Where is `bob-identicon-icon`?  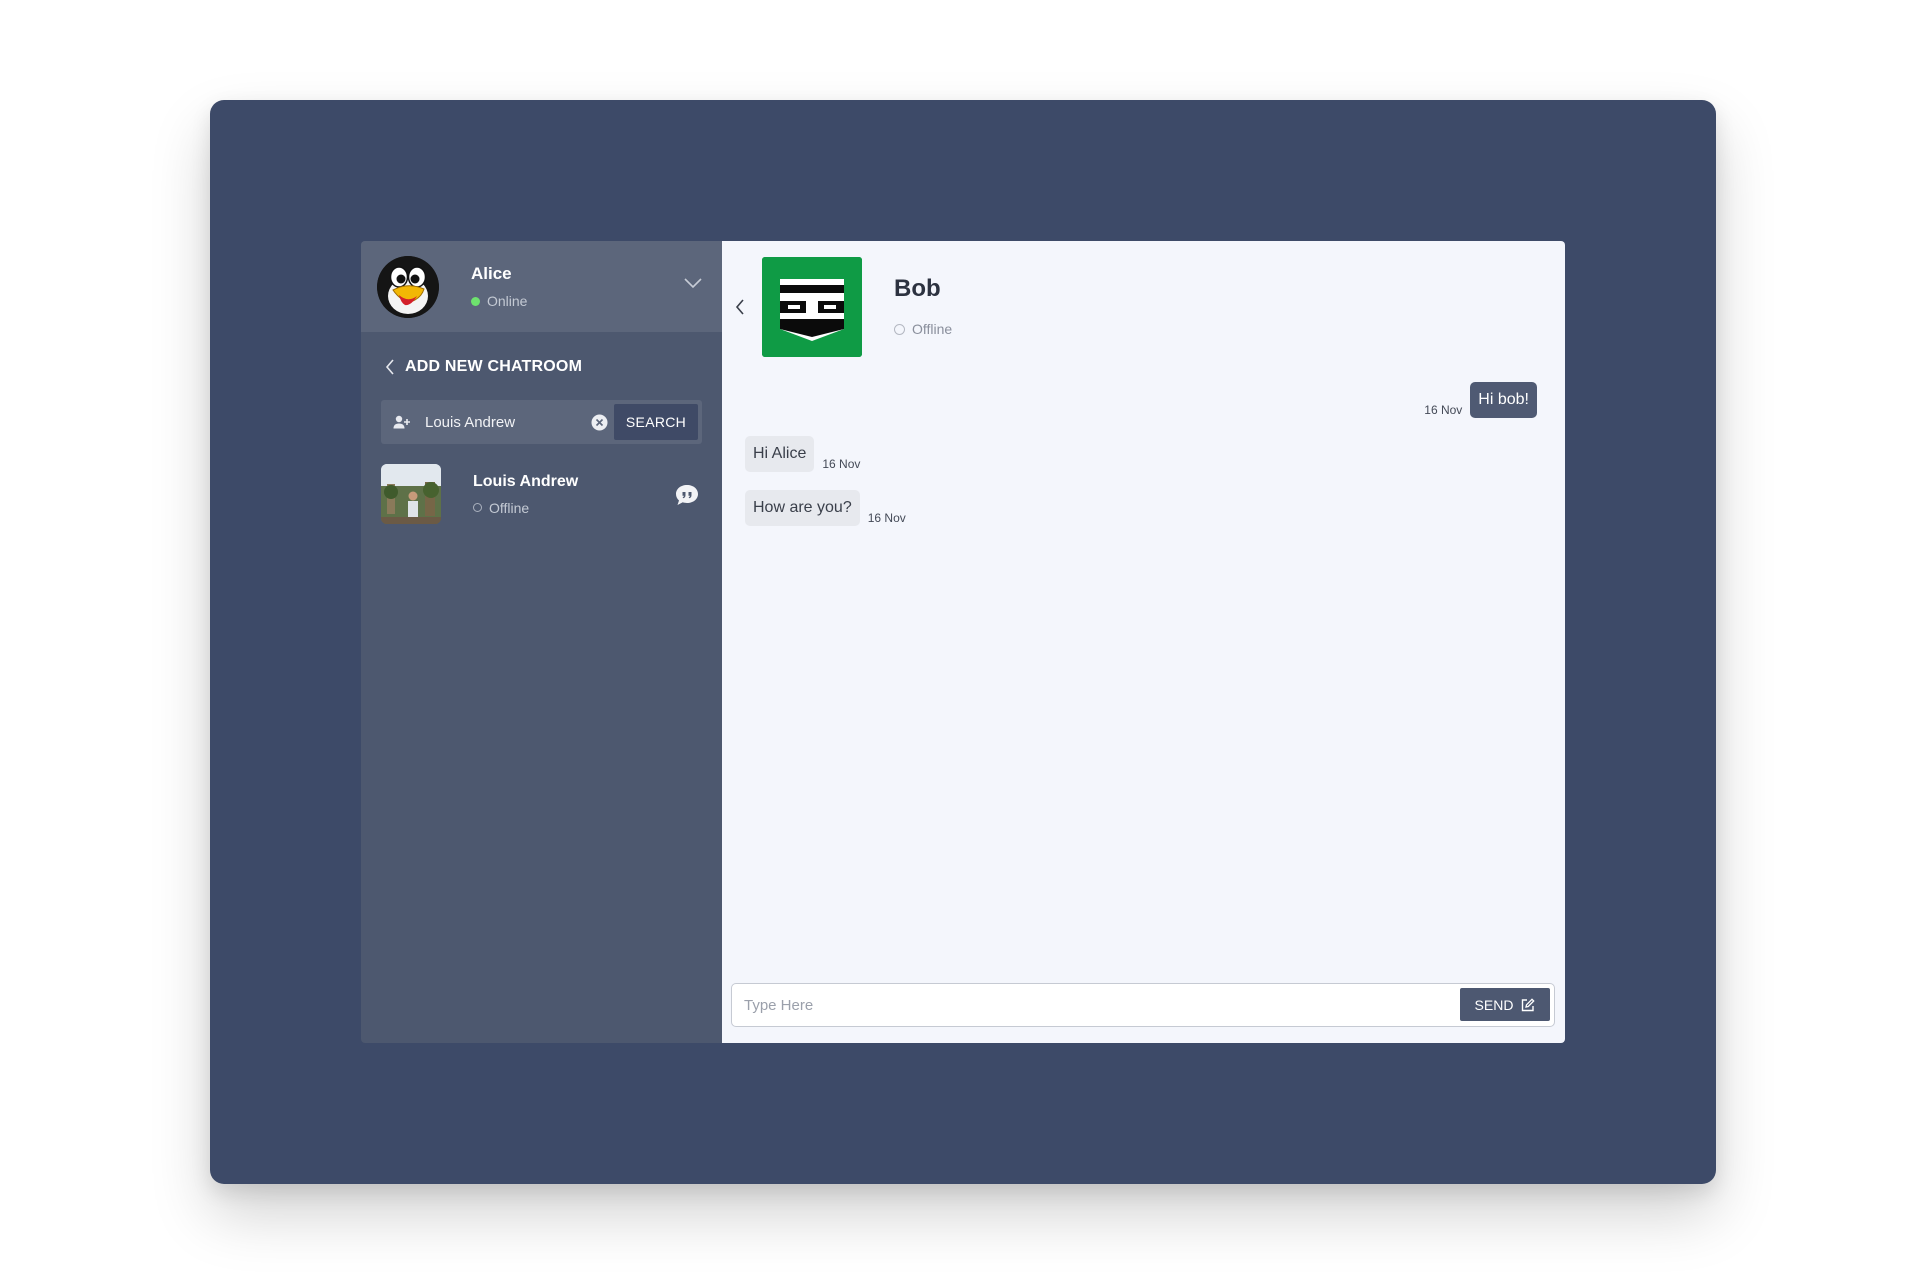
bob-identicon-icon is located at coordinates (812, 307).